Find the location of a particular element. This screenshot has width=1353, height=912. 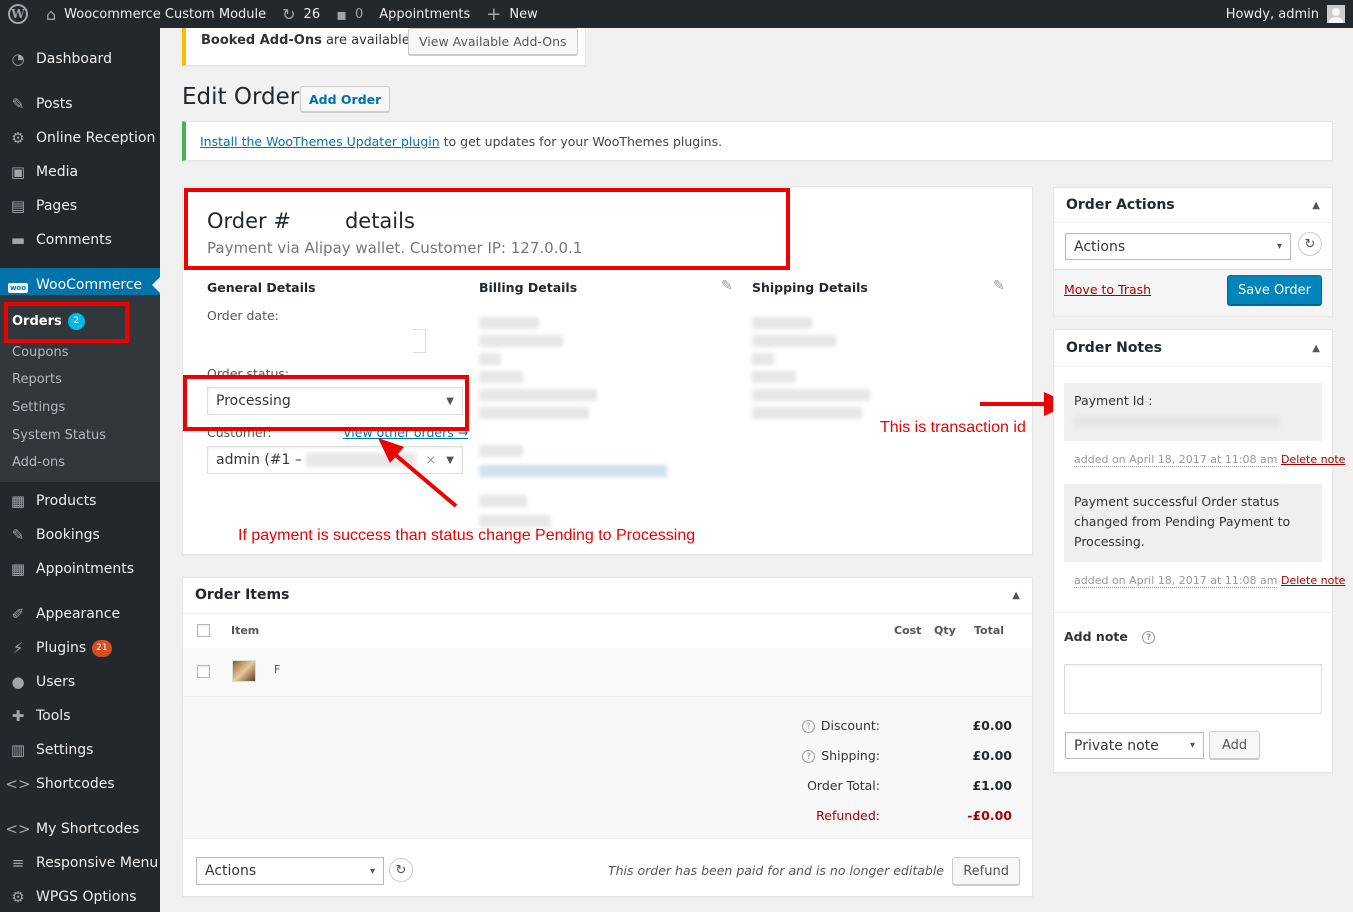

my-account: Howdy, admin is located at coordinates (1289, 14).